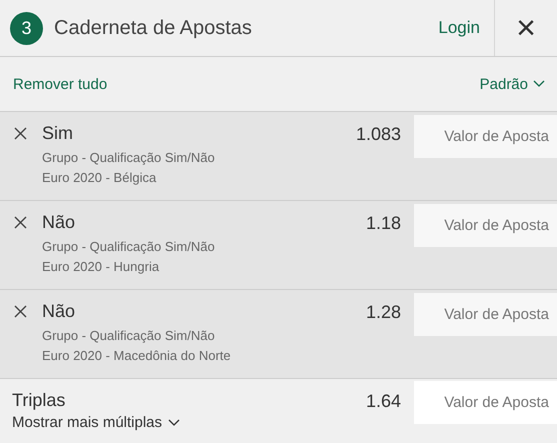 Image resolution: width=557 pixels, height=443 pixels. What do you see at coordinates (58, 133) in the screenshot?
I see `selection-name: Sim` at bounding box center [58, 133].